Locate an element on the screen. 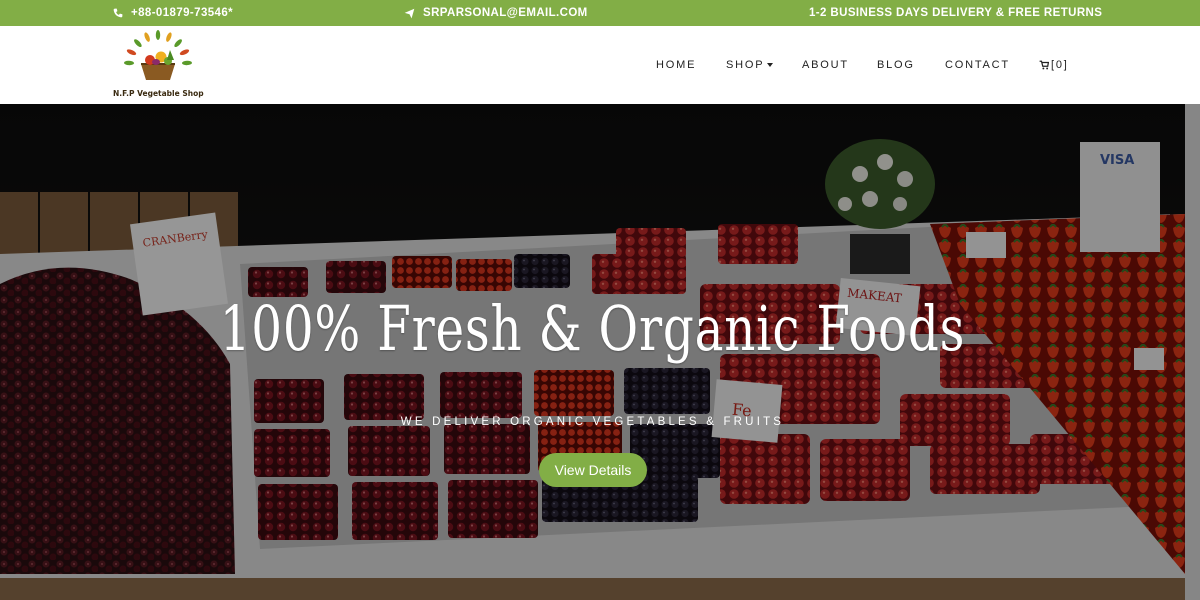 This screenshot has height=600, width=1200. logo-emblem is located at coordinates (158, 55).